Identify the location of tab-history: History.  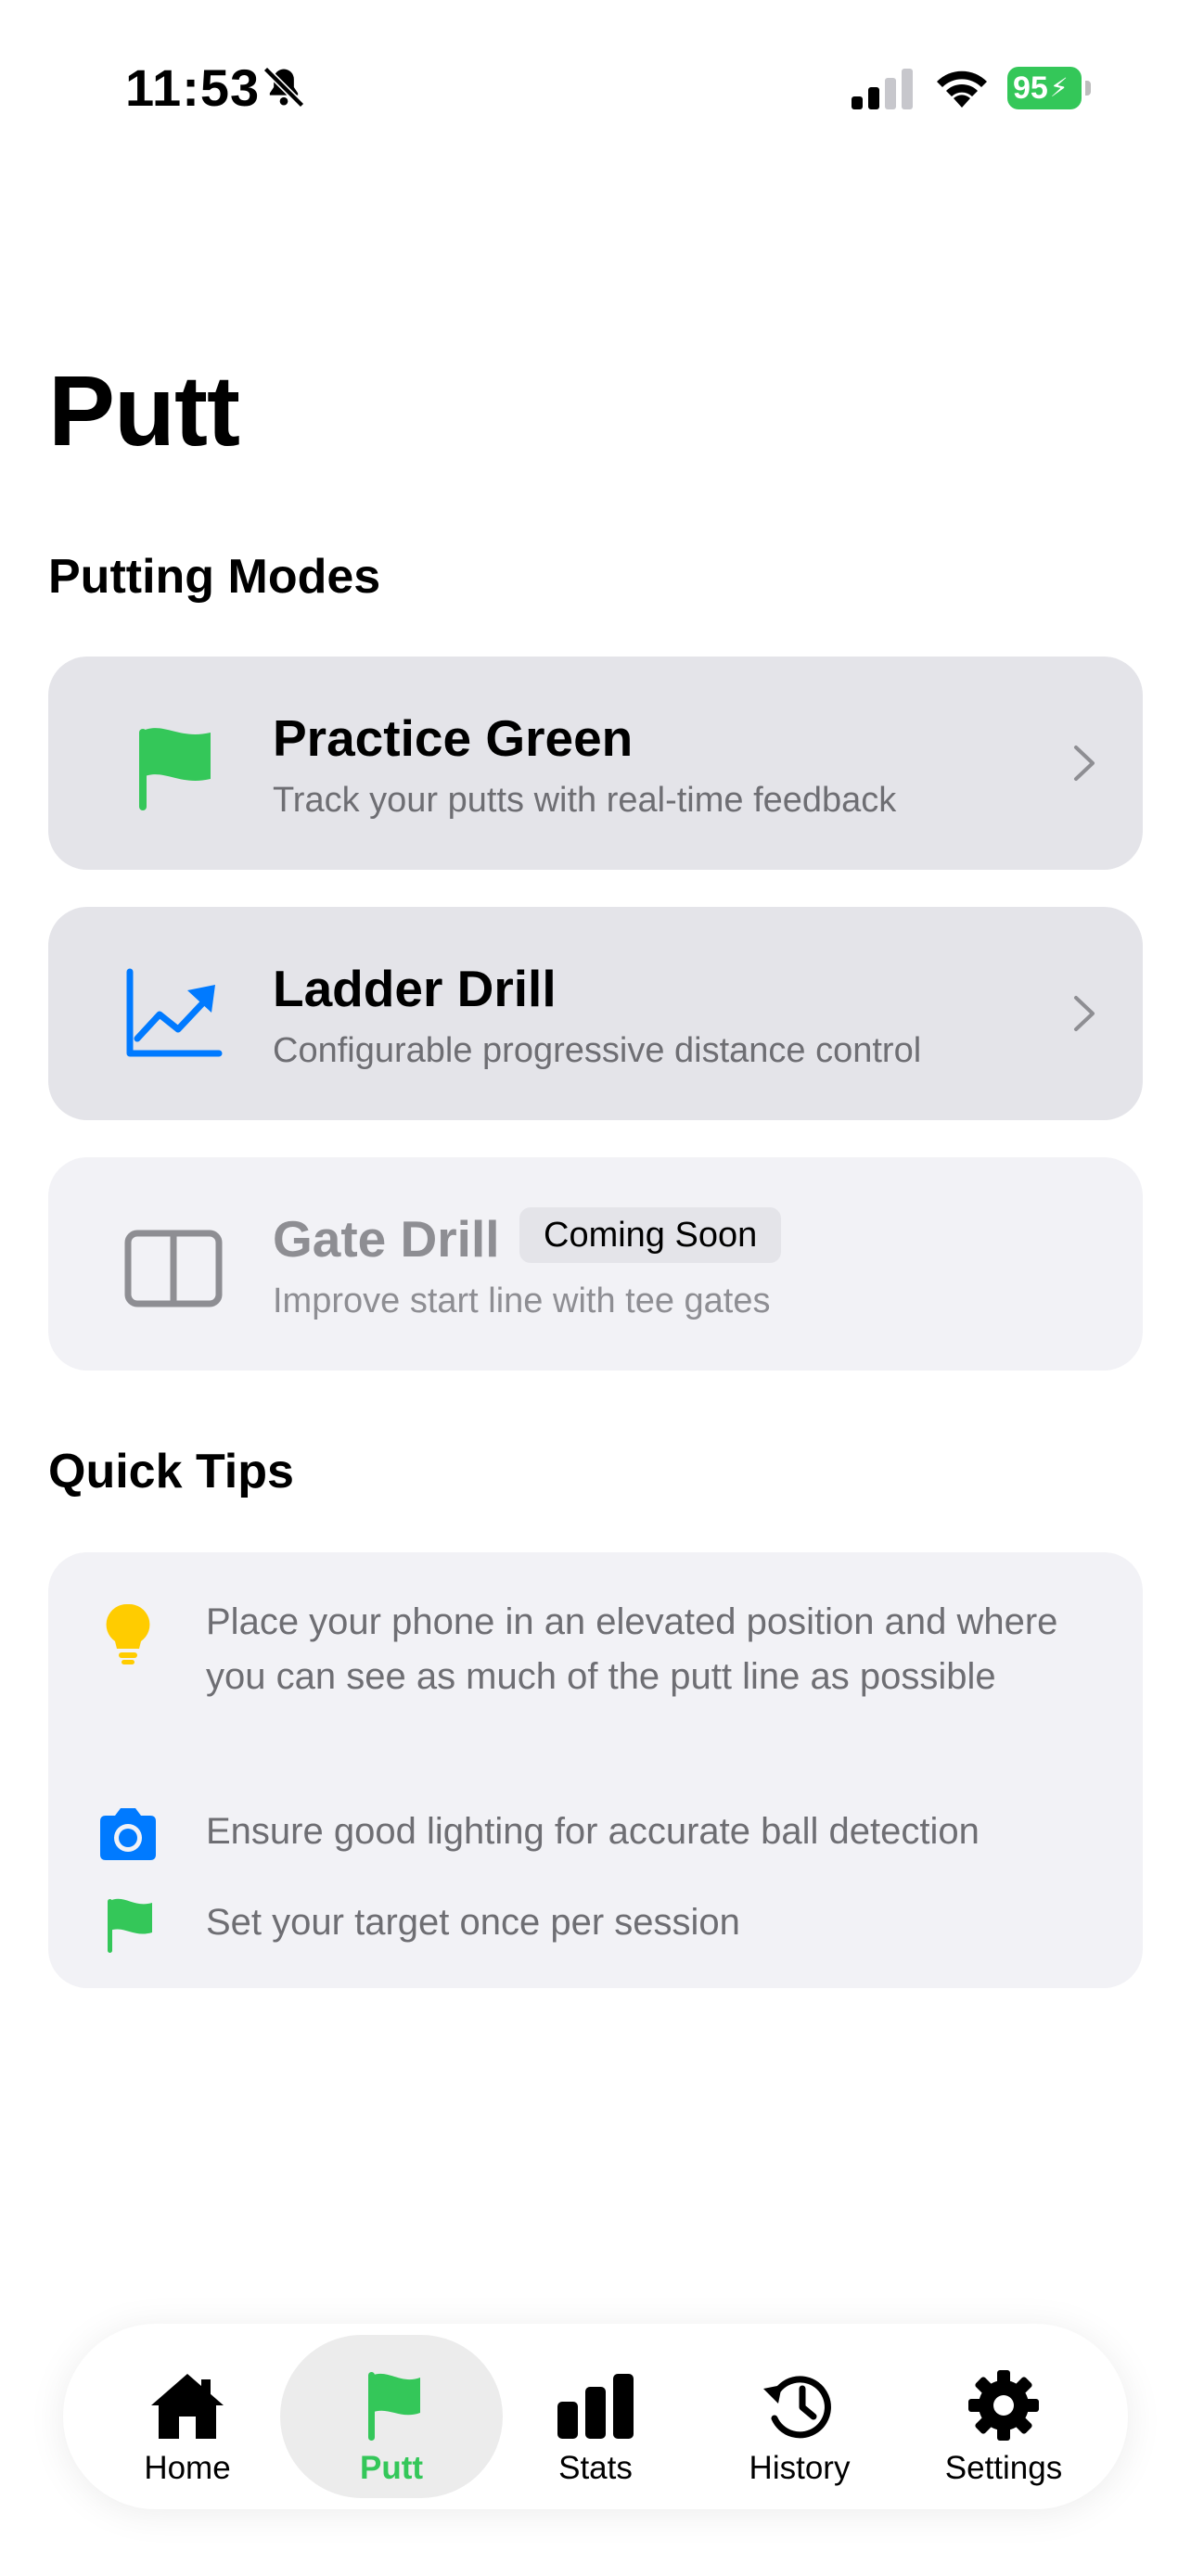
(799, 2417).